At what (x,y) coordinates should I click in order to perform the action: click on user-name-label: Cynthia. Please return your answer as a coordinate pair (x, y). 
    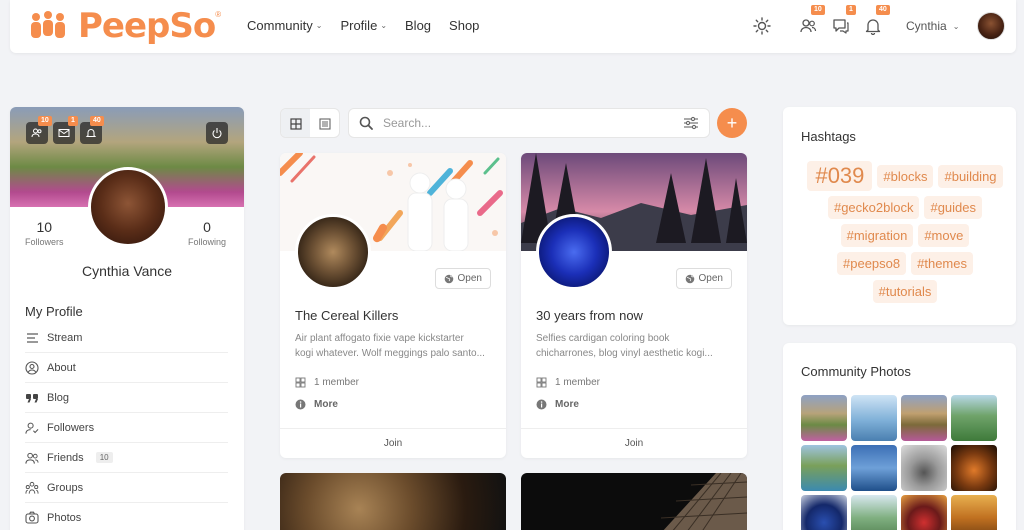
    Looking at the image, I should click on (926, 26).